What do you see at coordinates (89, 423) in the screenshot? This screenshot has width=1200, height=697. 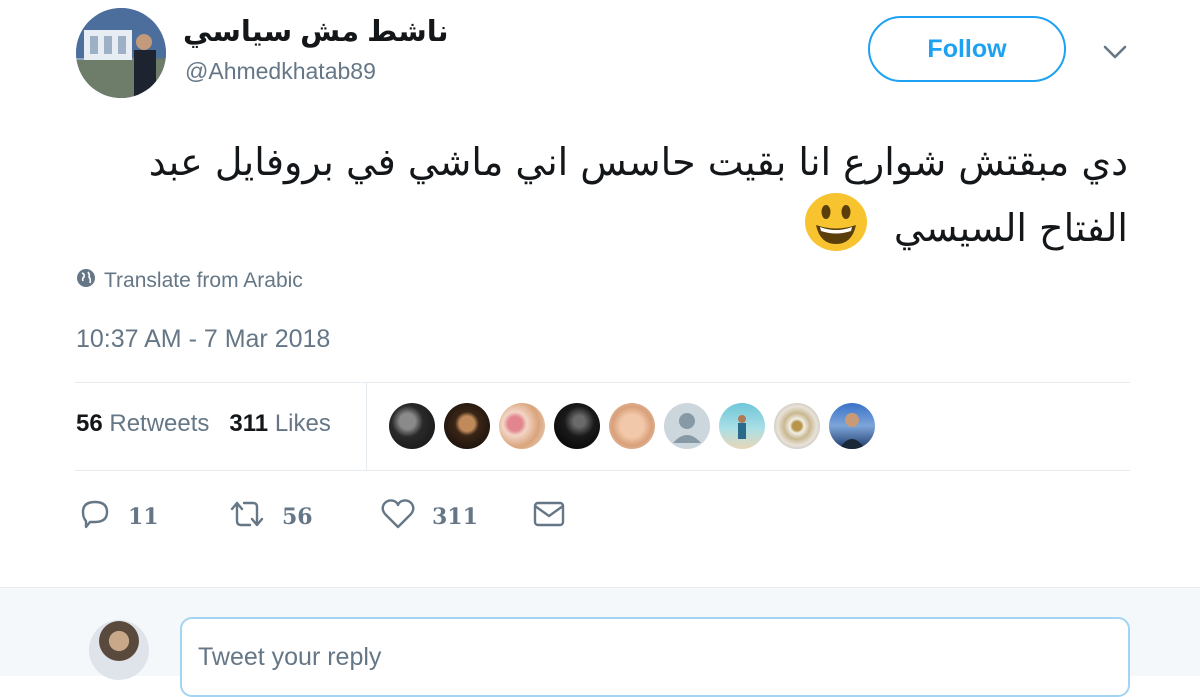 I see `retweets-stat-count: 56` at bounding box center [89, 423].